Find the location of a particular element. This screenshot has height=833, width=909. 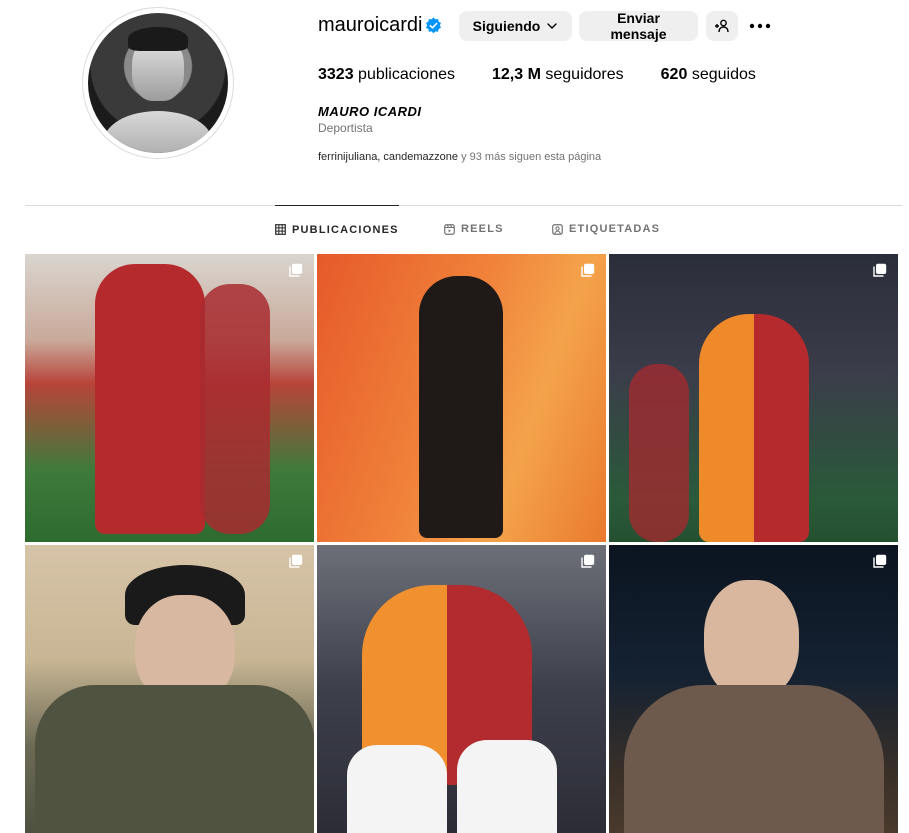

following-count: 620 is located at coordinates (674, 74).